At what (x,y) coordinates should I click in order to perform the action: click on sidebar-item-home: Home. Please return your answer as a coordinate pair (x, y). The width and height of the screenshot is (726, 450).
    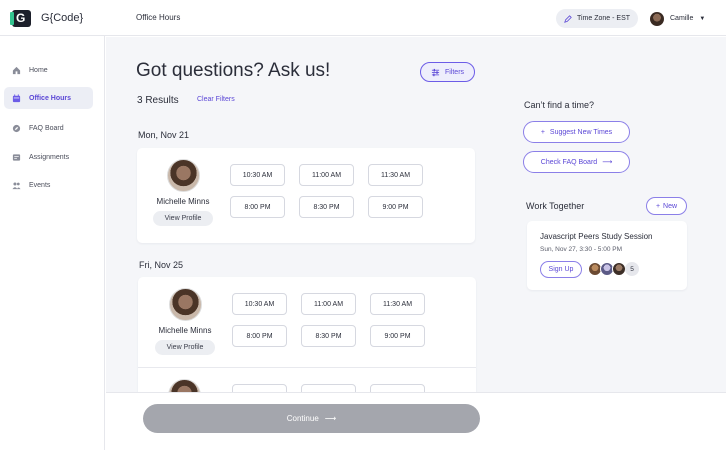
    Looking at the image, I should click on (48, 70).